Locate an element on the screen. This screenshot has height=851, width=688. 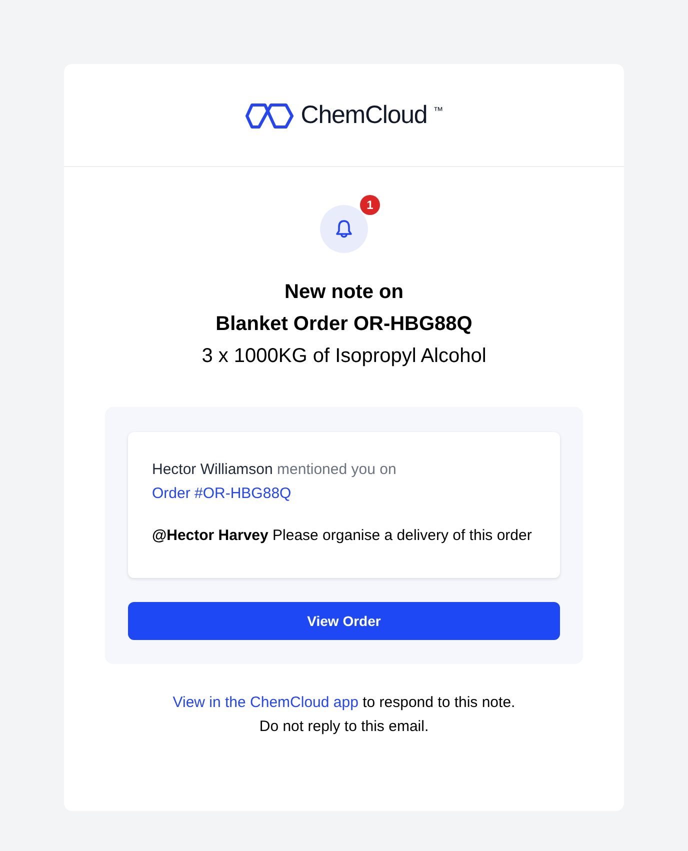
view-order-button: View Order is located at coordinates (344, 621).